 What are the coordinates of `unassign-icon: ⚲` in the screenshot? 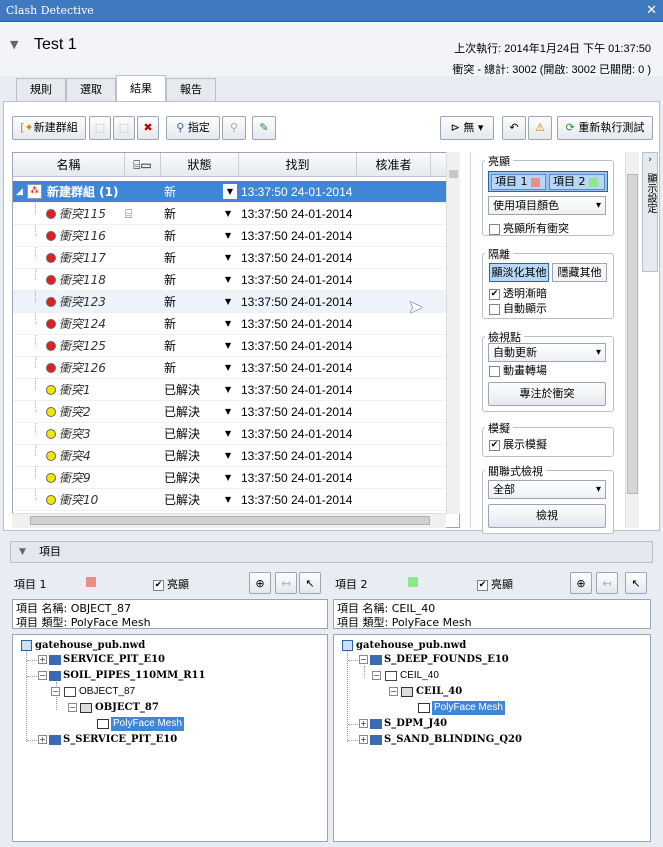 It's located at (234, 128).